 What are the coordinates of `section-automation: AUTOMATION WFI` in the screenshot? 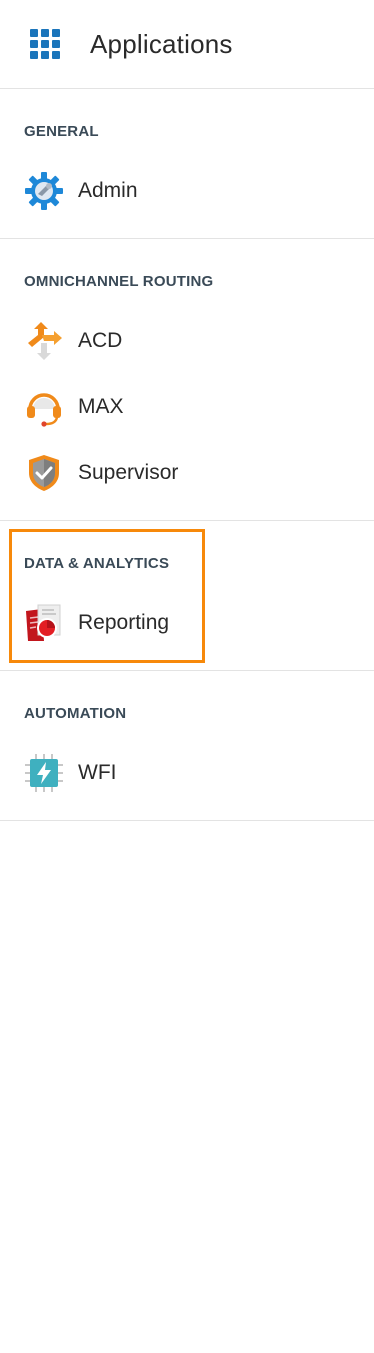 It's located at (187, 746).